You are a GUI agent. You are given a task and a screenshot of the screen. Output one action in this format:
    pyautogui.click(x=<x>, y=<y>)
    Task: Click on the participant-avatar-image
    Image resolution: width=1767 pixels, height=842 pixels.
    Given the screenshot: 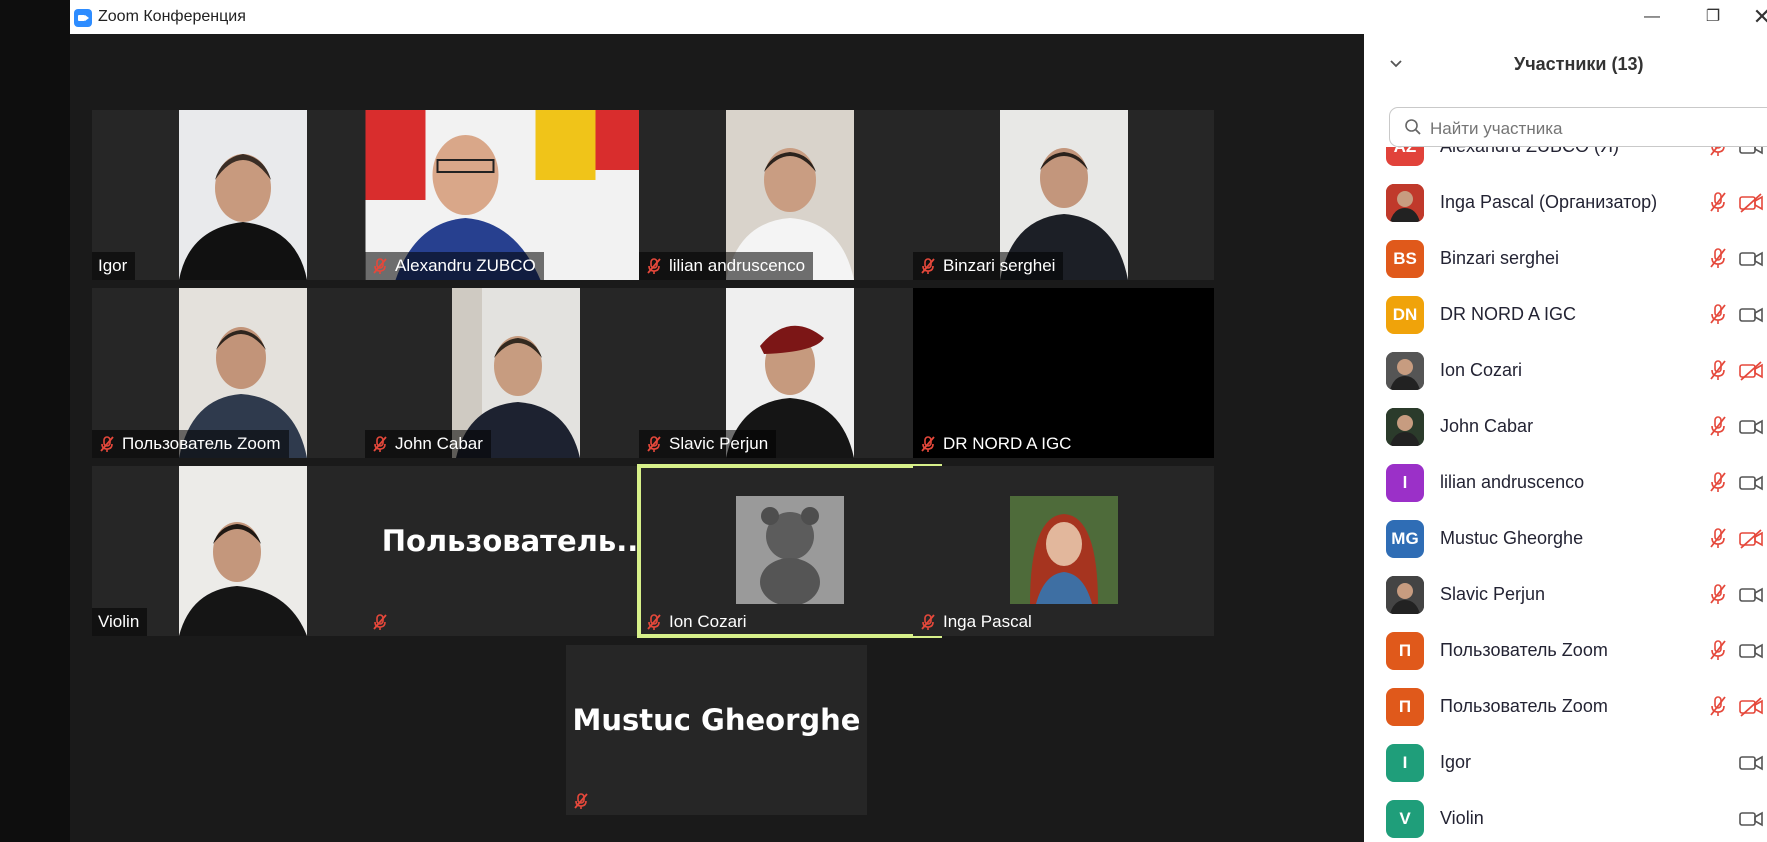 What is the action you would take?
    pyautogui.click(x=1063, y=550)
    